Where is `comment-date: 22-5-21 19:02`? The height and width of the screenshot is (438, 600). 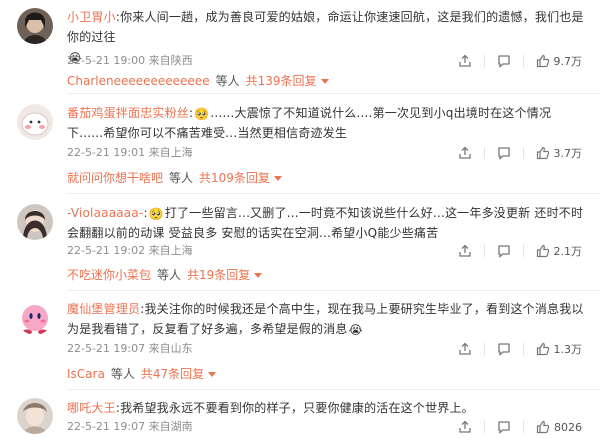
comment-date: 22-5-21 19:02 is located at coordinates (106, 250).